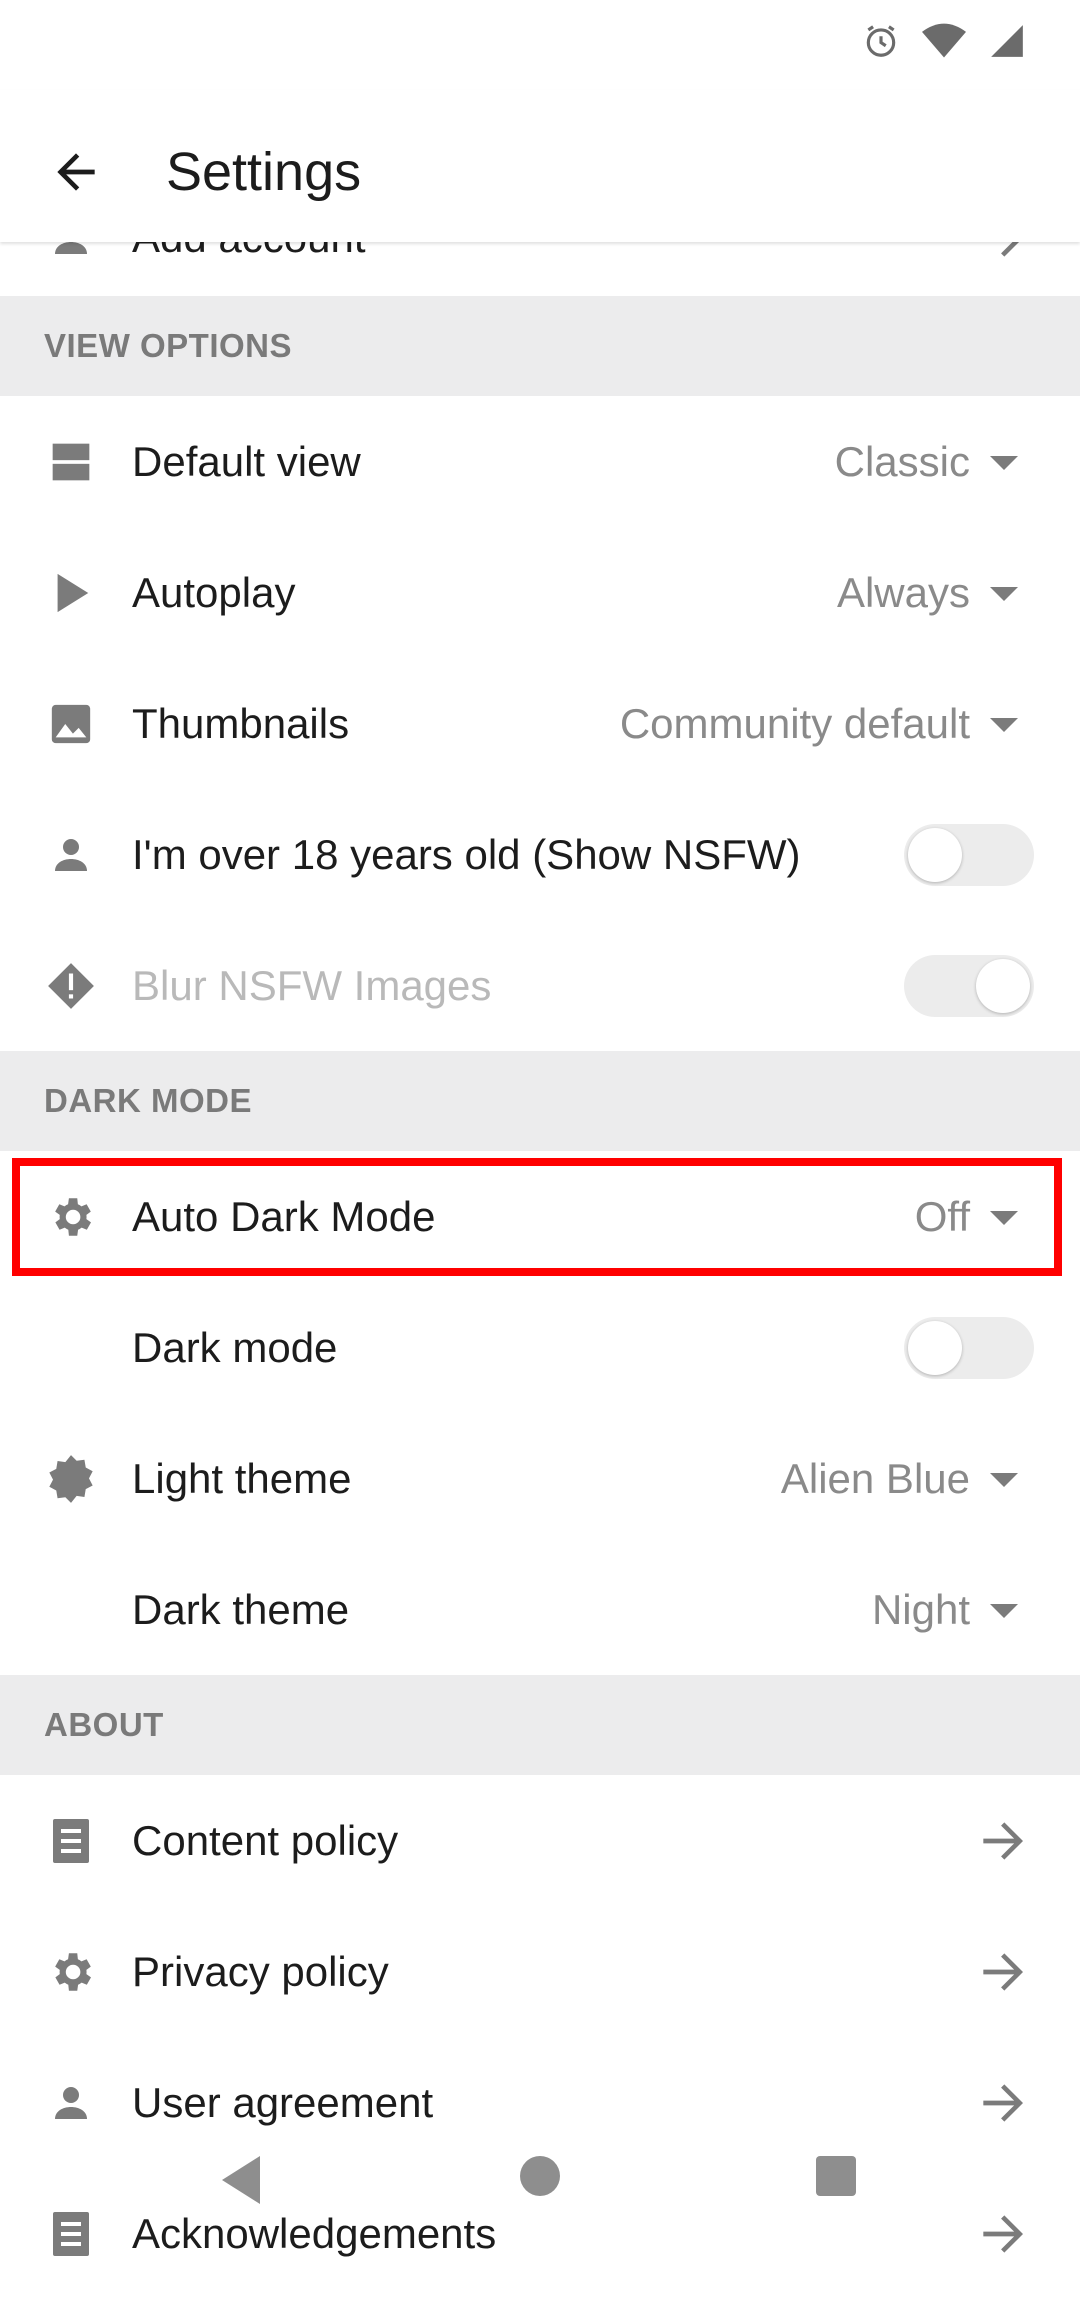 This screenshot has width=1080, height=2299. I want to click on content-policy-row: Content policy, so click(540, 1840).